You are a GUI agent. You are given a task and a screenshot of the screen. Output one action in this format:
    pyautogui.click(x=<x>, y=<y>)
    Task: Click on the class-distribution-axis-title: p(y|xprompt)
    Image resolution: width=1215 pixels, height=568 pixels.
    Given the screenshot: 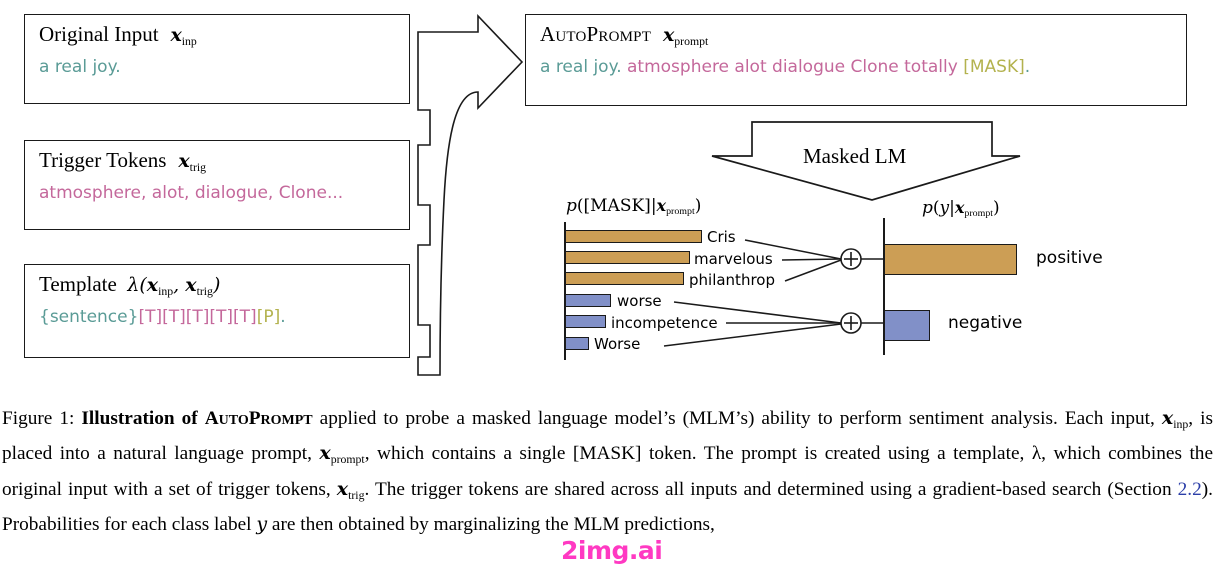 What is the action you would take?
    pyautogui.click(x=961, y=209)
    